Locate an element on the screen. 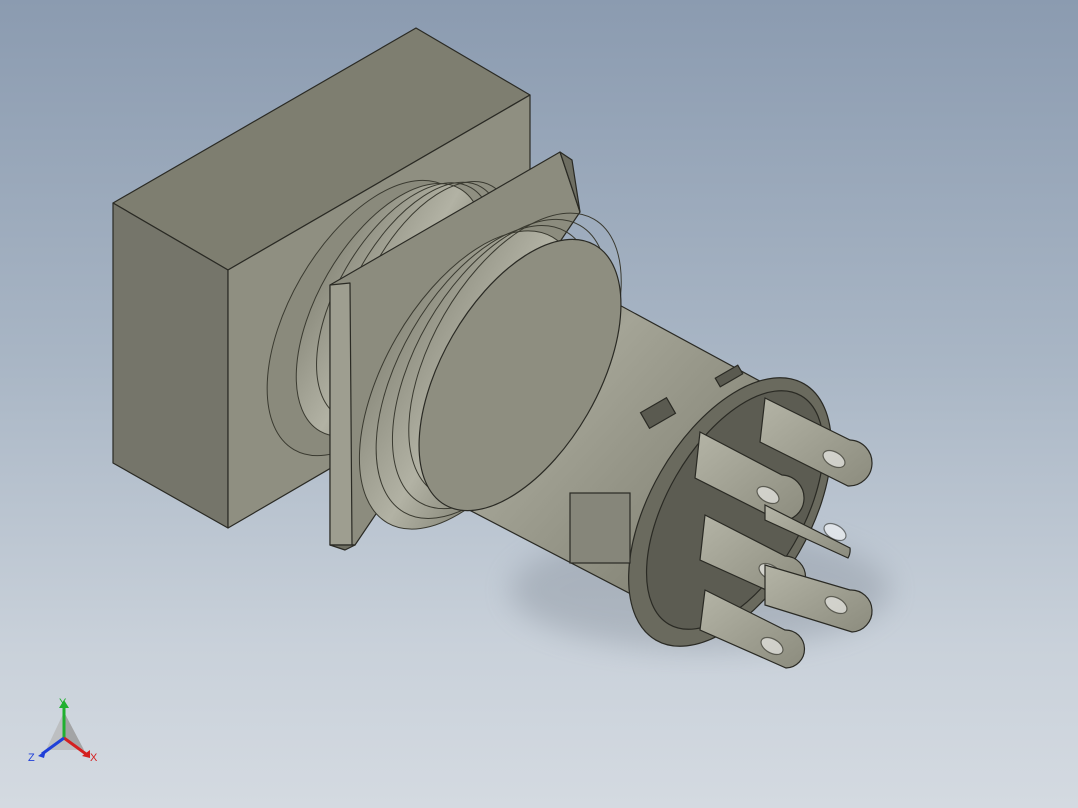 This screenshot has height=808, width=1078. orientation-triad: Y X Z is located at coordinates (66, 732).